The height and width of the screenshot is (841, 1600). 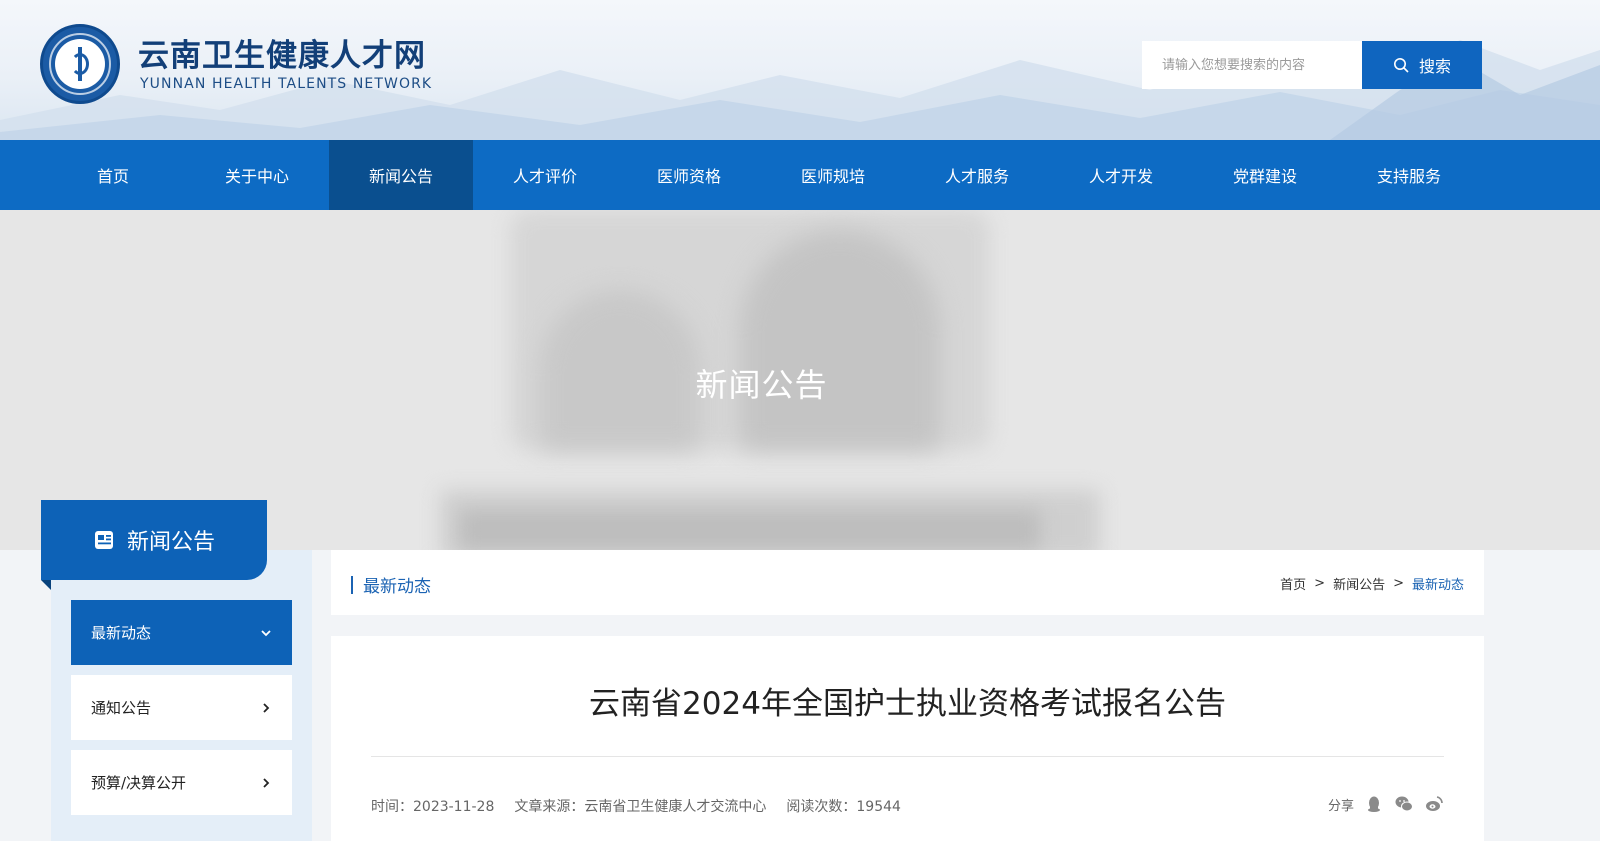 I want to click on nav-item-news: 新闻公告, so click(x=401, y=175).